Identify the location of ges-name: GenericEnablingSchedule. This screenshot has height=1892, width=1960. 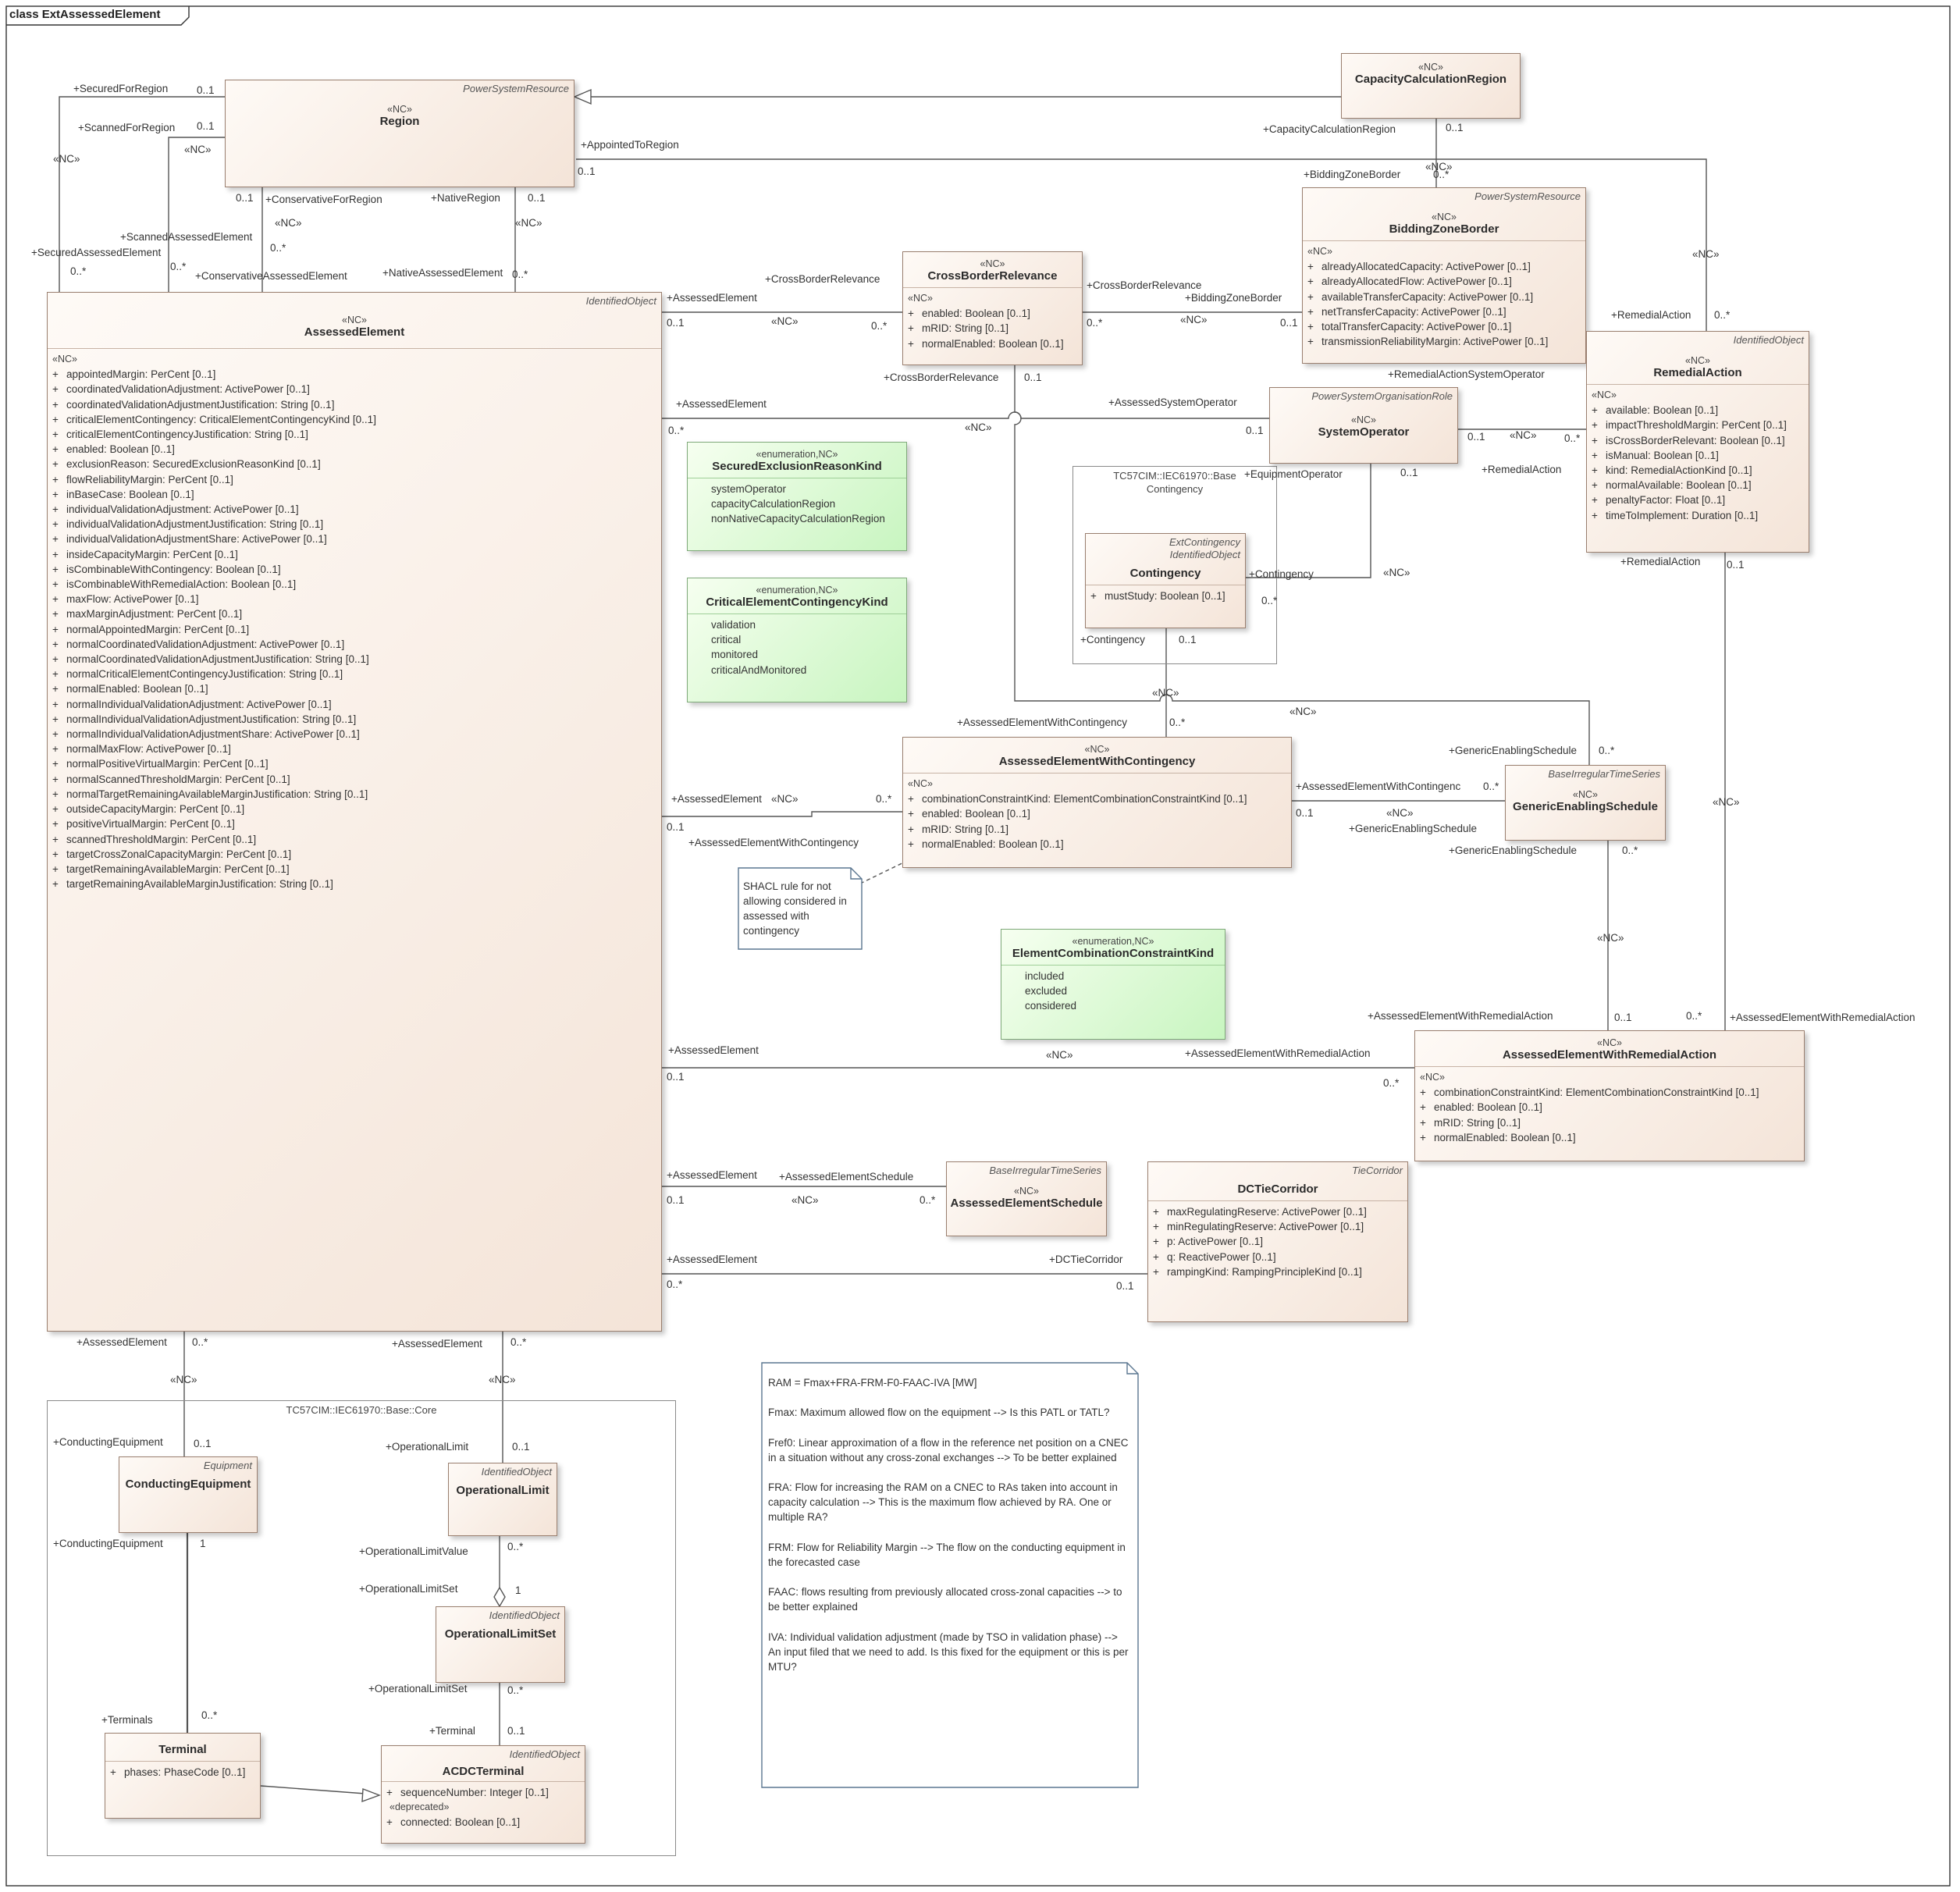
(1585, 806).